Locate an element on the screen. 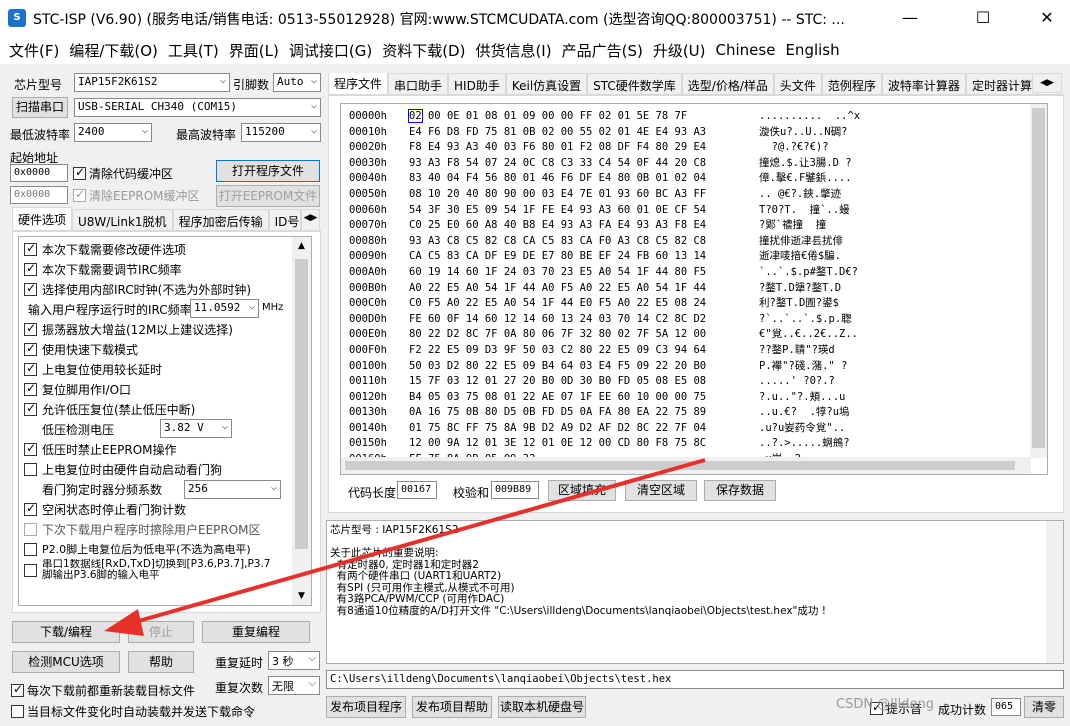 This screenshot has width=1070, height=726. port-select: USB-SERIAL CH340 (COM15) ⌵ is located at coordinates (197, 107).